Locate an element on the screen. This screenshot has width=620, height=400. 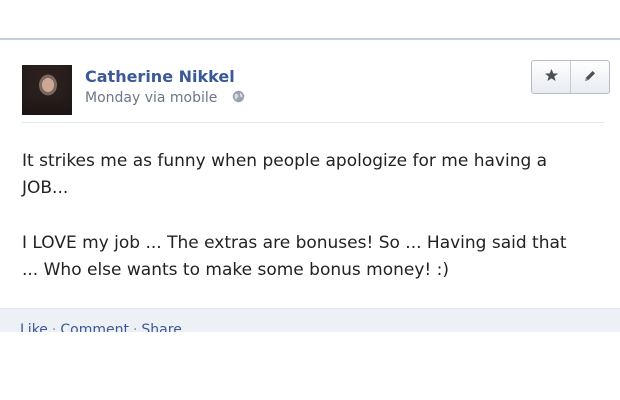
post-timestamp: Monday via mobile is located at coordinates (151, 98).